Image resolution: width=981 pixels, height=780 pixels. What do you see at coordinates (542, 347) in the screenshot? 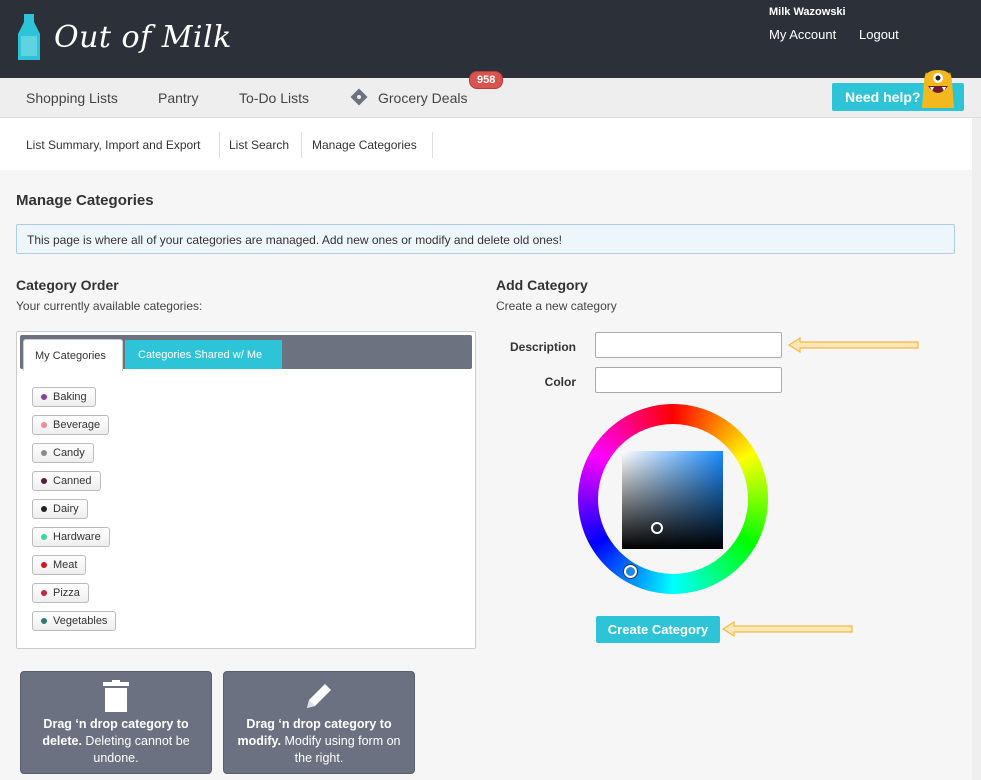
I see `description-label: Description` at bounding box center [542, 347].